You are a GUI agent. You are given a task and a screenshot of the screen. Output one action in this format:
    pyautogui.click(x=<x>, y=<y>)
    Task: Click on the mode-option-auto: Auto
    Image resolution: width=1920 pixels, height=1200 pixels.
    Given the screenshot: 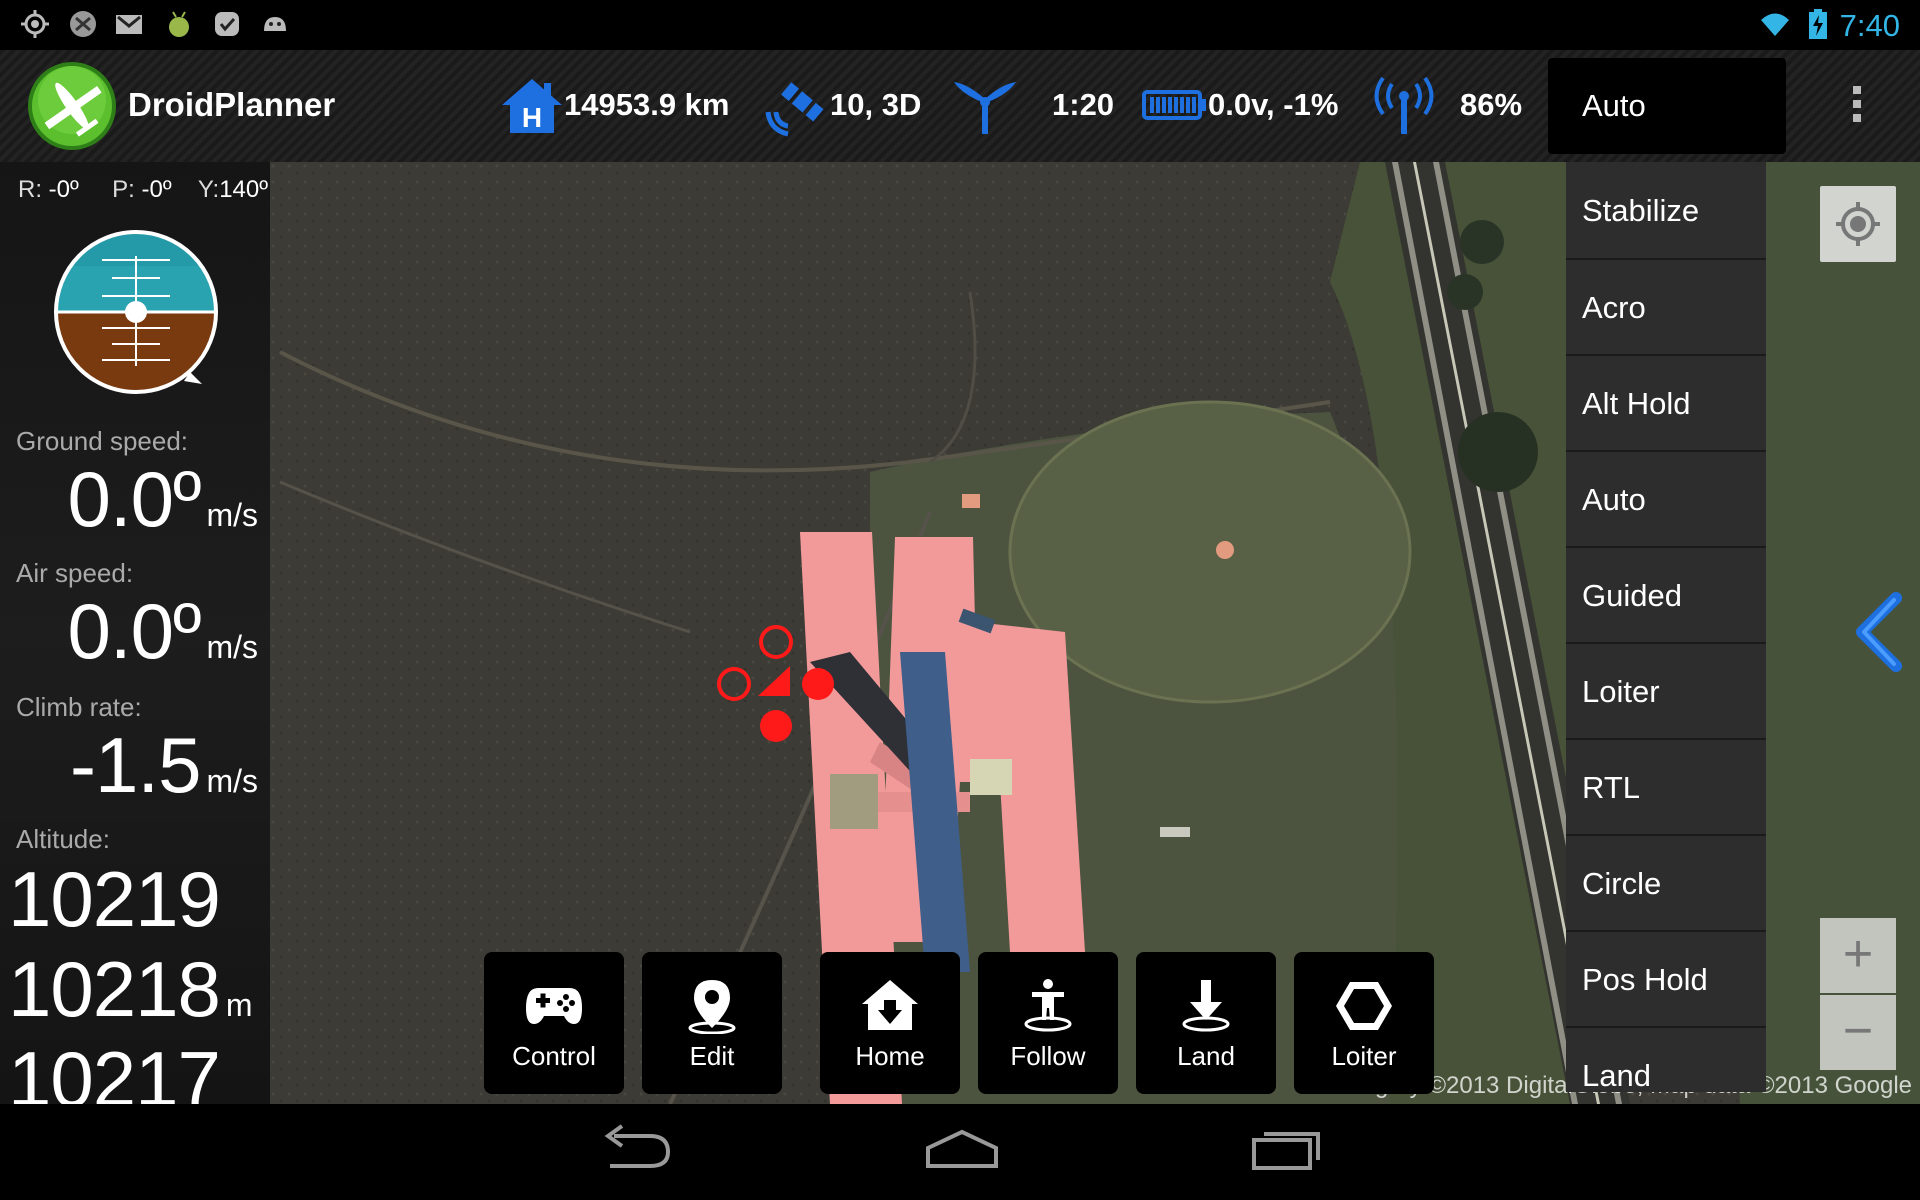 What is the action you would take?
    pyautogui.click(x=1666, y=500)
    